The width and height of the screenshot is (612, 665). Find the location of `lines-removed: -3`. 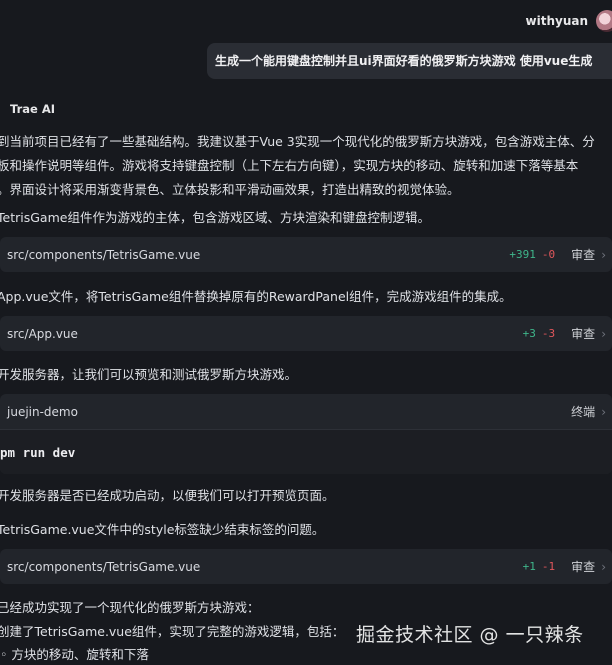

lines-removed: -3 is located at coordinates (548, 333).